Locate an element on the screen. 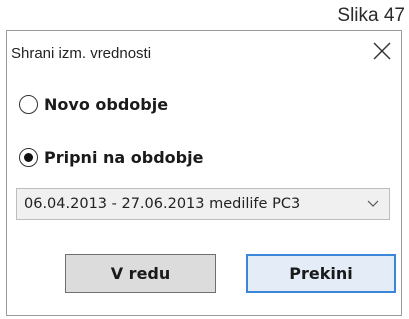  period-select-value: 06.04.2013 - 27.06.2013 medilife PC3 is located at coordinates (162, 204).